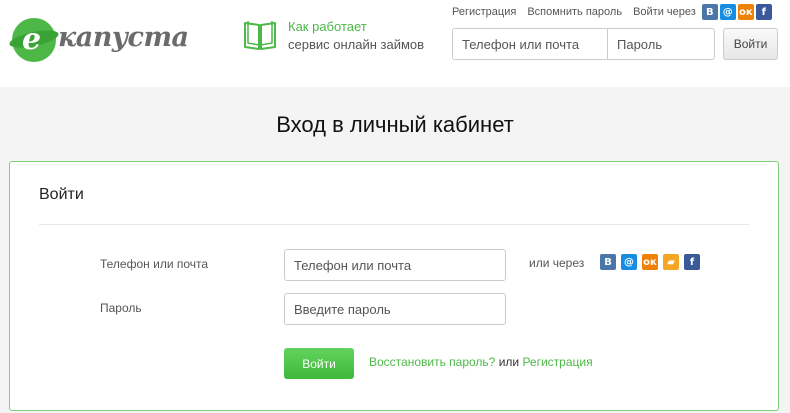  What do you see at coordinates (121, 308) in the screenshot?
I see `password-label: Пароль` at bounding box center [121, 308].